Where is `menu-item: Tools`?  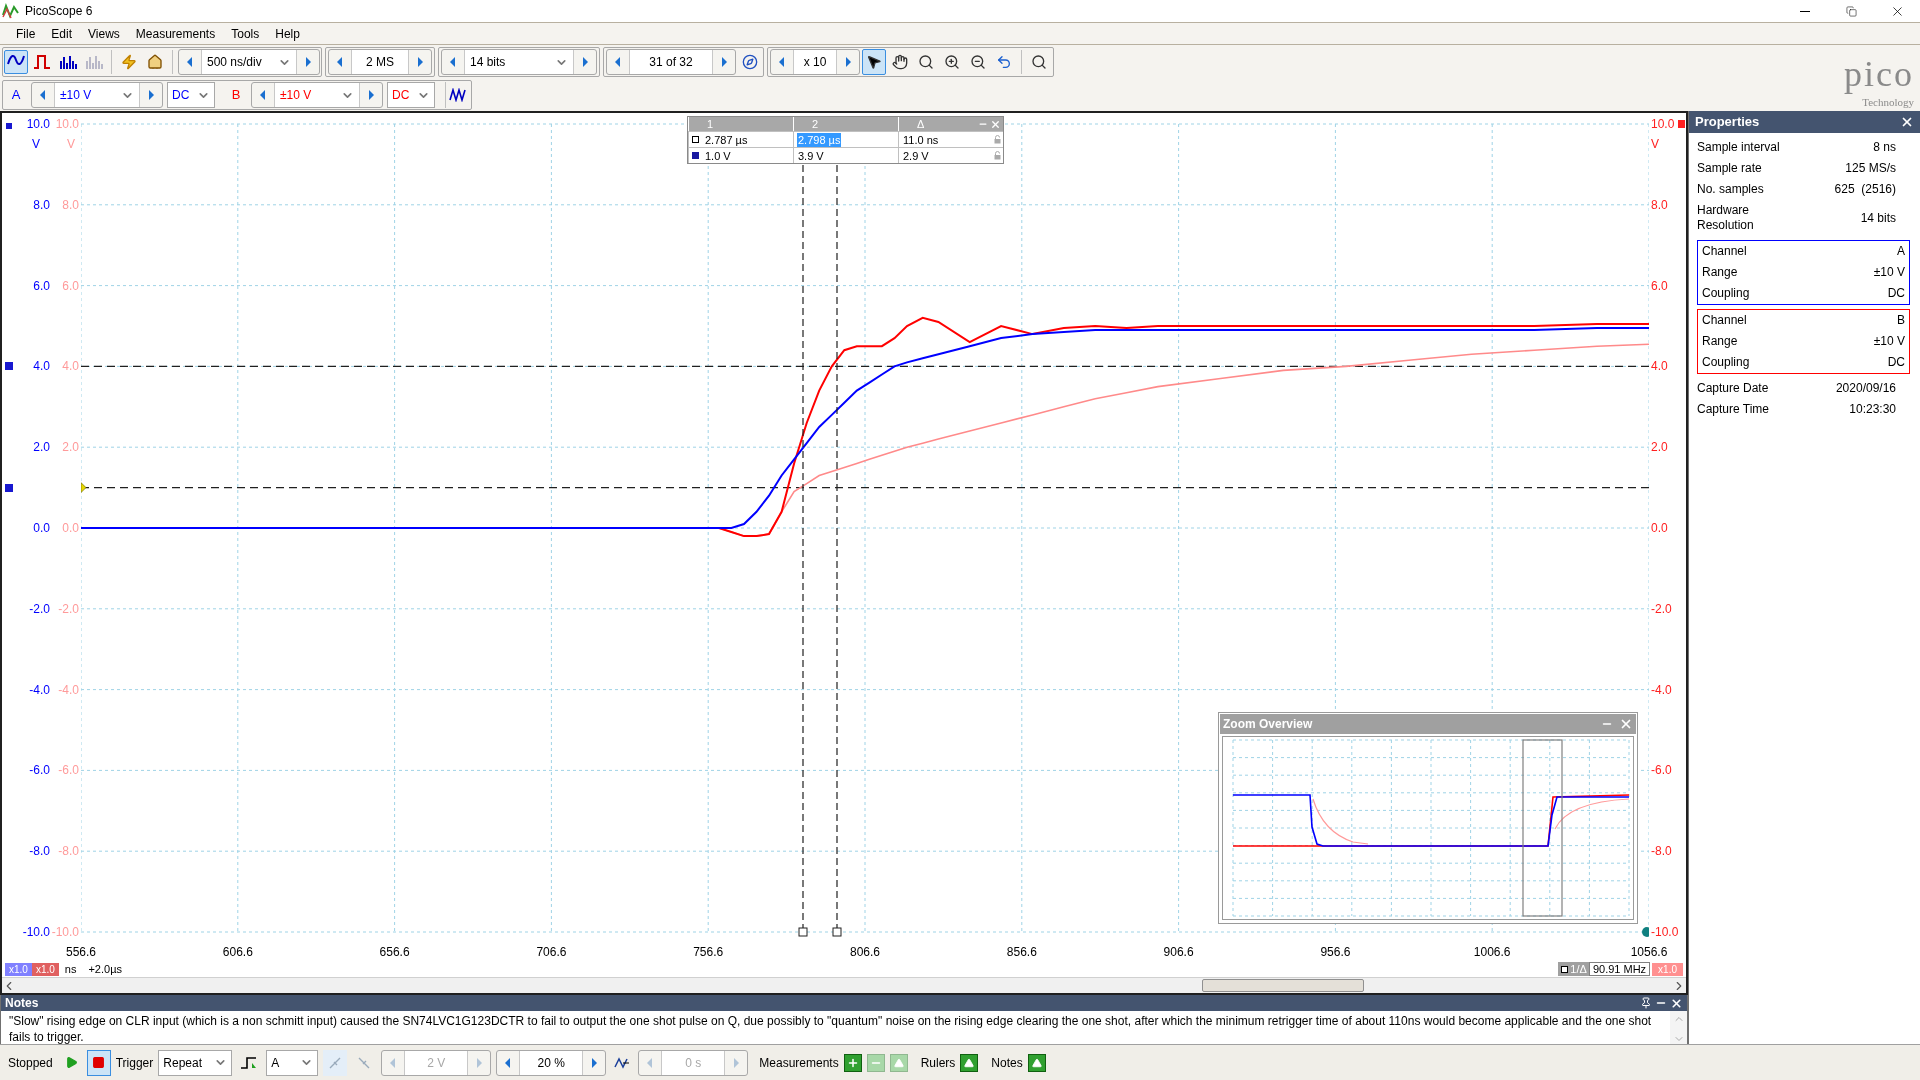
menu-item: Tools is located at coordinates (245, 33).